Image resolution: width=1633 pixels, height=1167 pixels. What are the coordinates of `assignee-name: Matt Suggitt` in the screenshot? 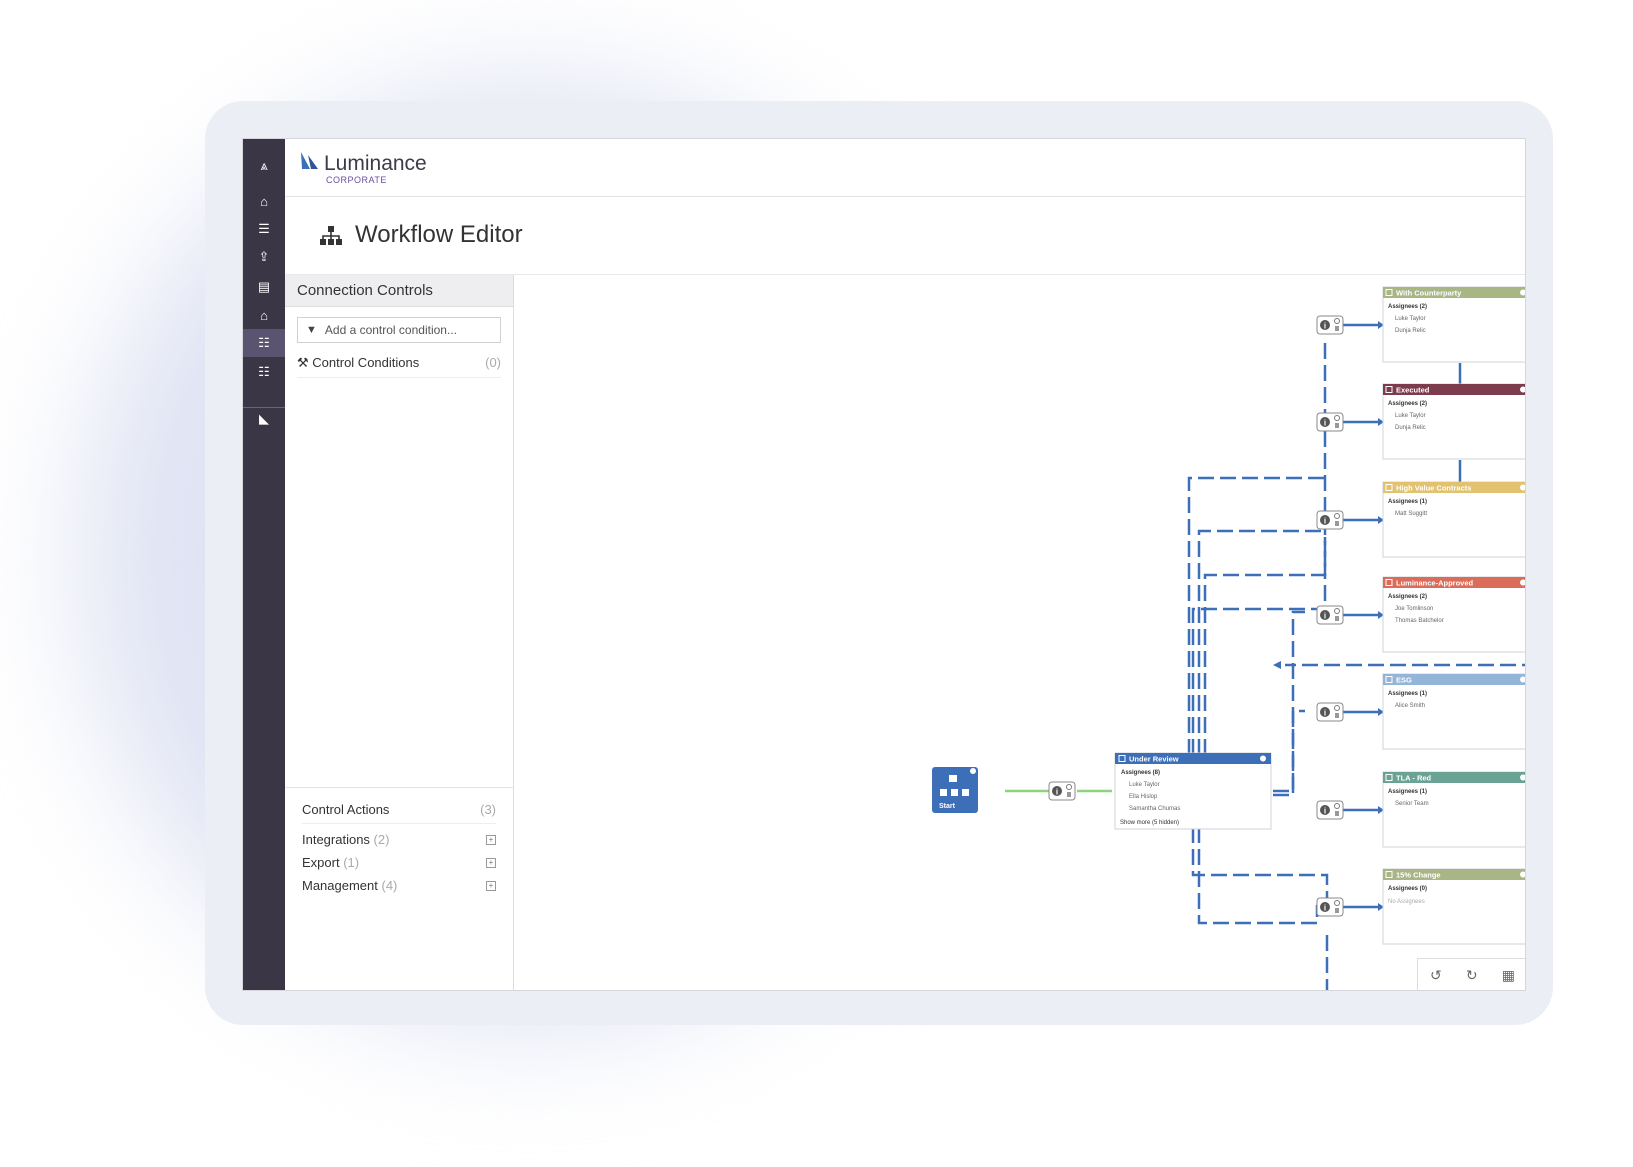 It's located at (1411, 514).